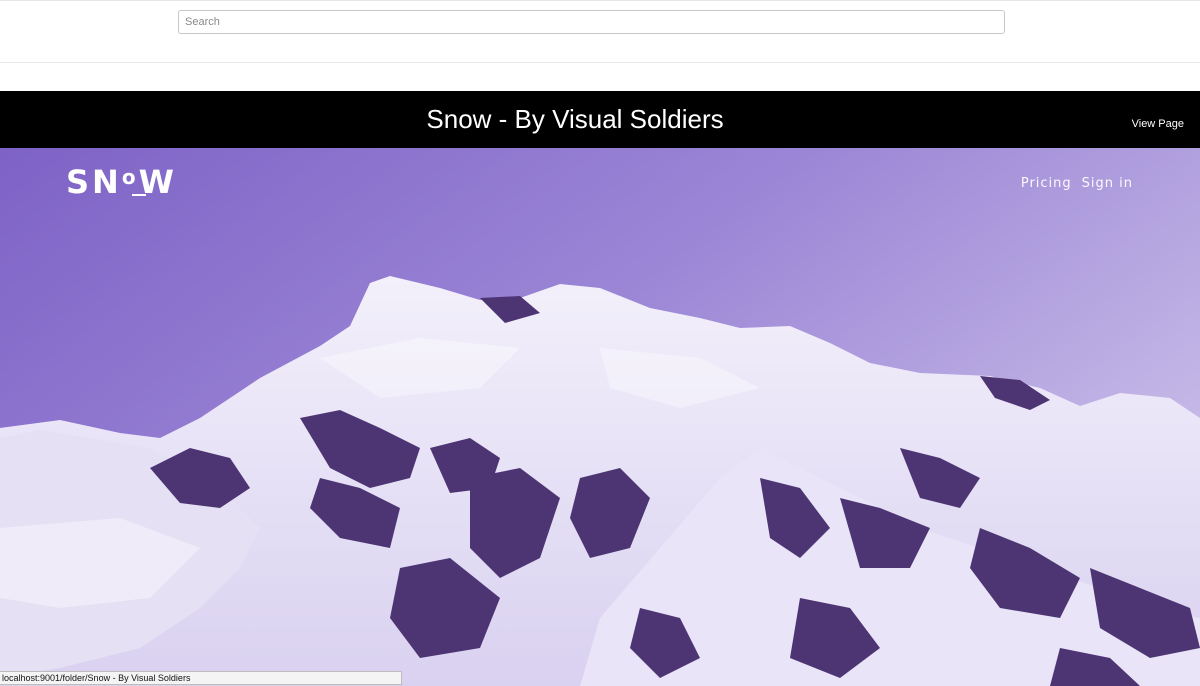 This screenshot has width=1200, height=686. What do you see at coordinates (130, 177) in the screenshot?
I see `logo-part-o: o` at bounding box center [130, 177].